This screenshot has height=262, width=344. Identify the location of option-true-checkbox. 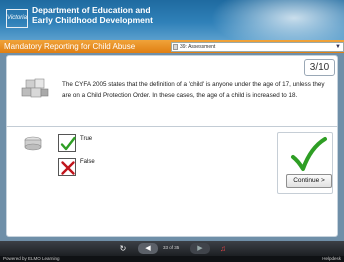
(67, 143).